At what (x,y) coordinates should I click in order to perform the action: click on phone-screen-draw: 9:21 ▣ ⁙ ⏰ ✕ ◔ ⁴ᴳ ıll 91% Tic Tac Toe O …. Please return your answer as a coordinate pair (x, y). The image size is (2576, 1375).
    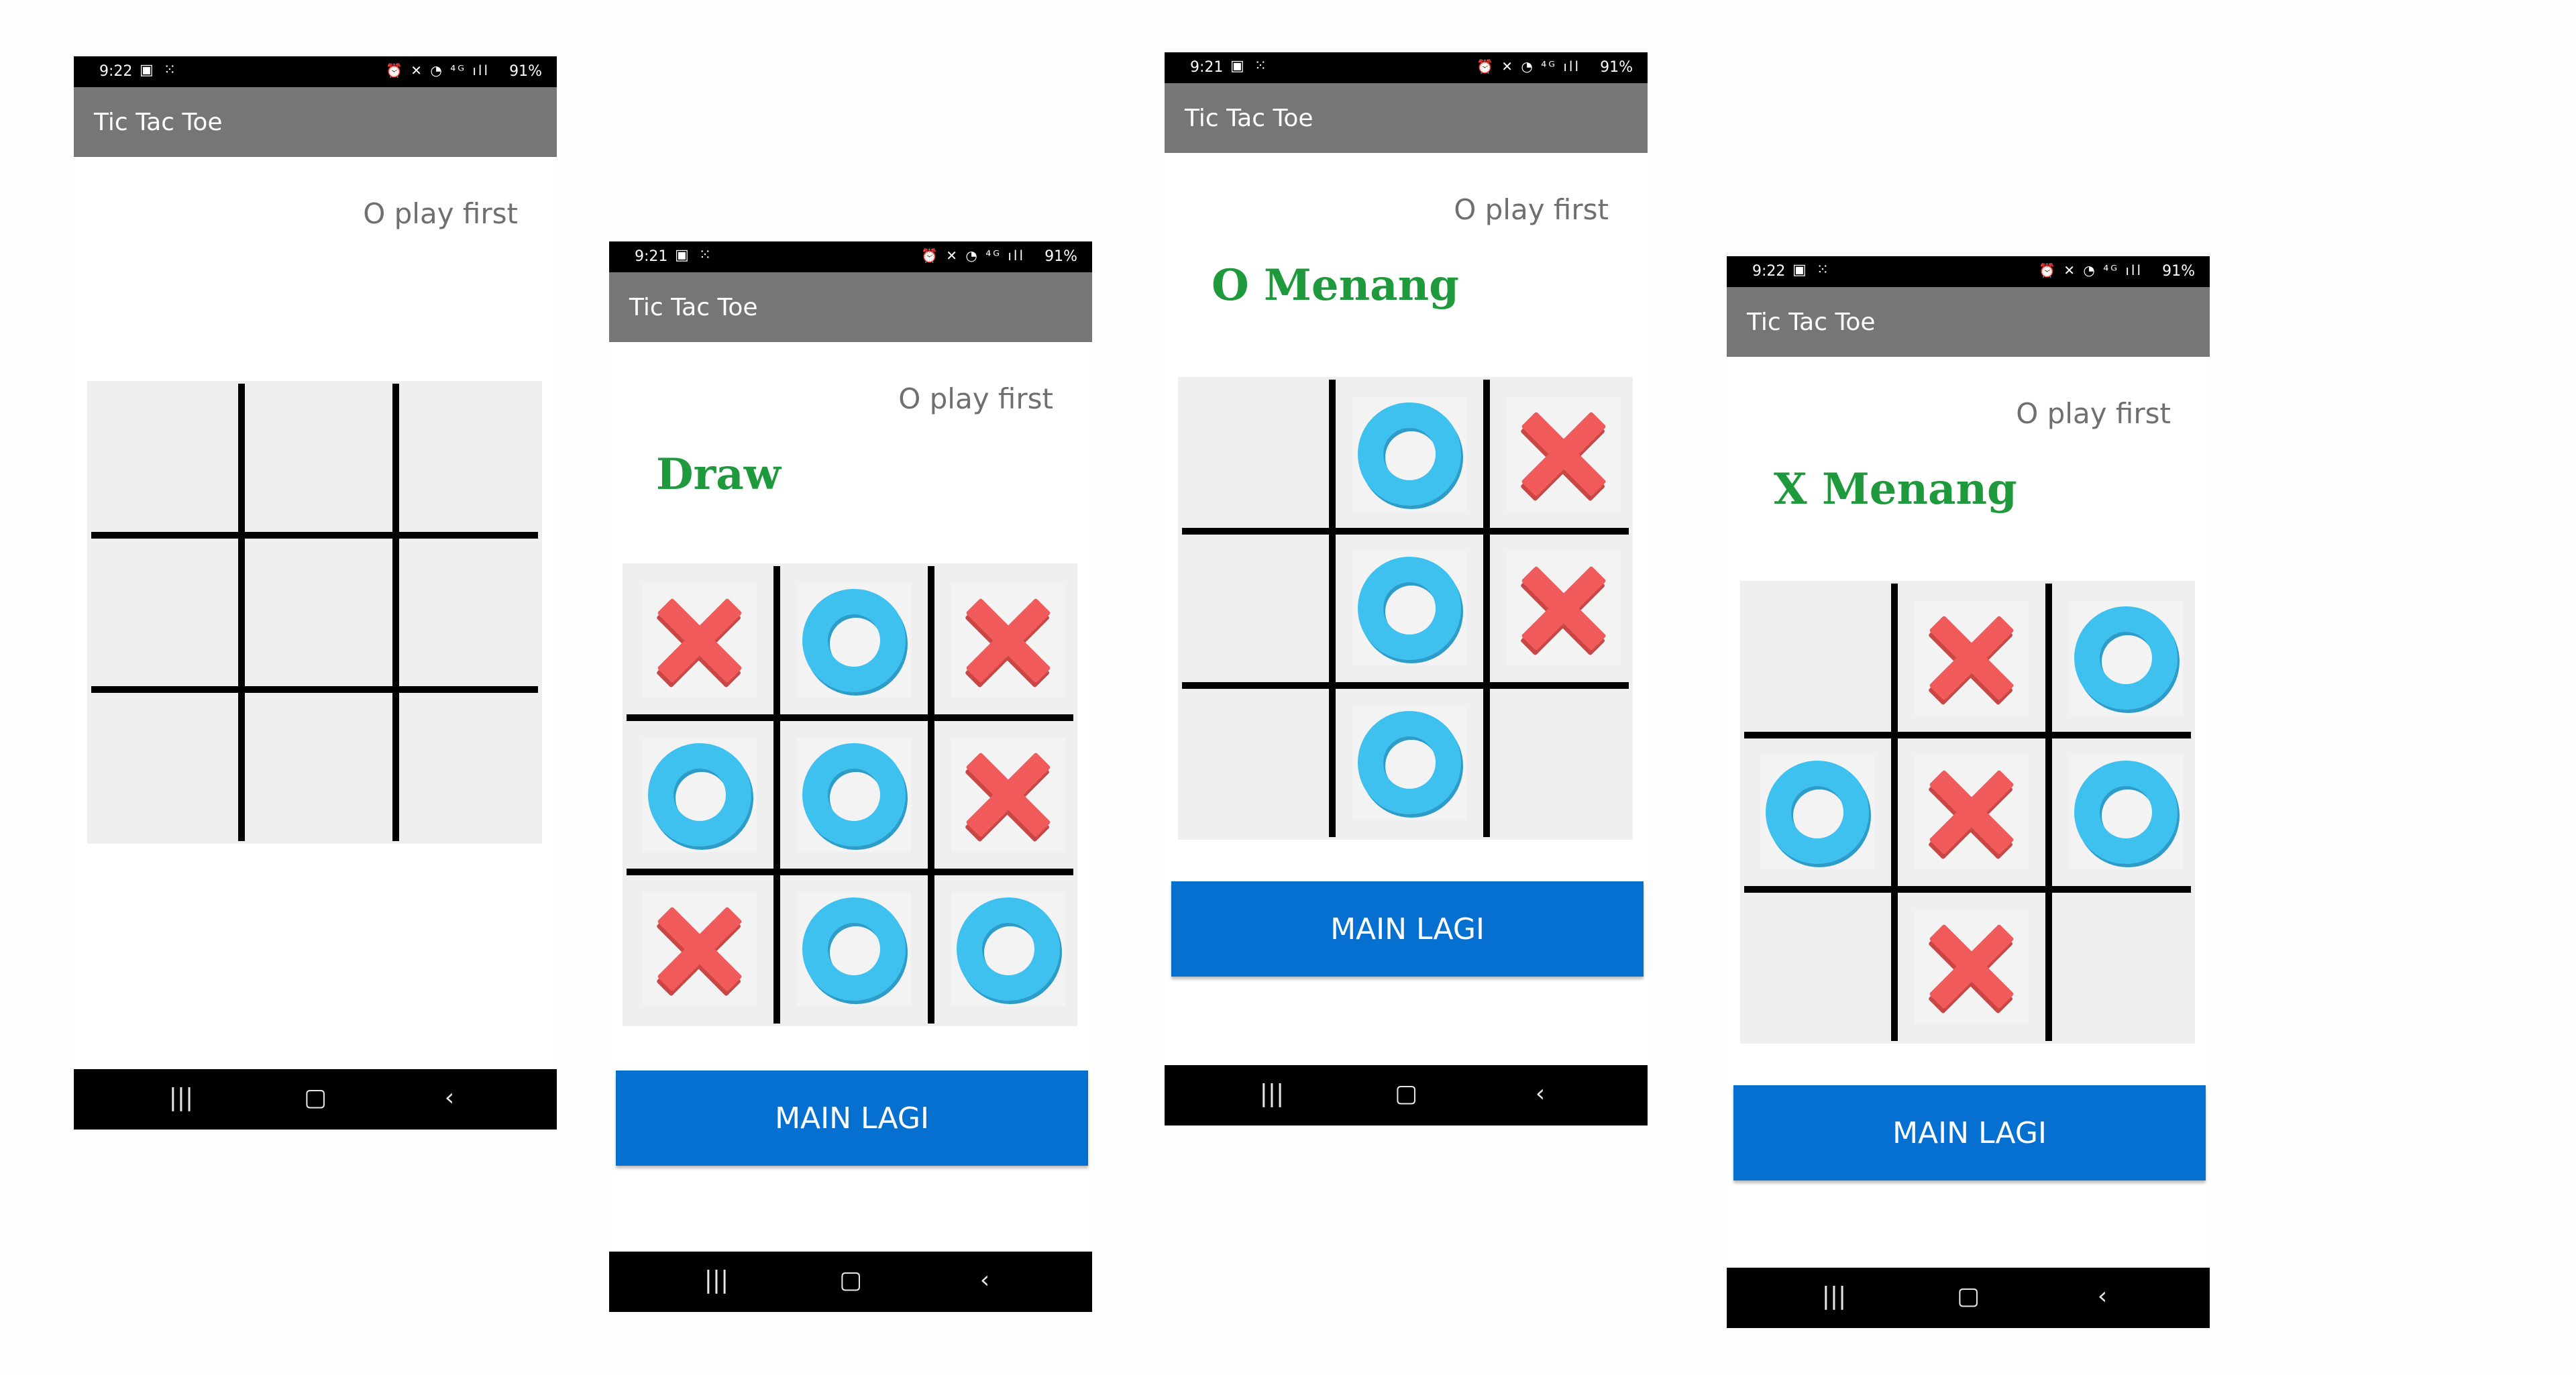
    Looking at the image, I should click on (850, 777).